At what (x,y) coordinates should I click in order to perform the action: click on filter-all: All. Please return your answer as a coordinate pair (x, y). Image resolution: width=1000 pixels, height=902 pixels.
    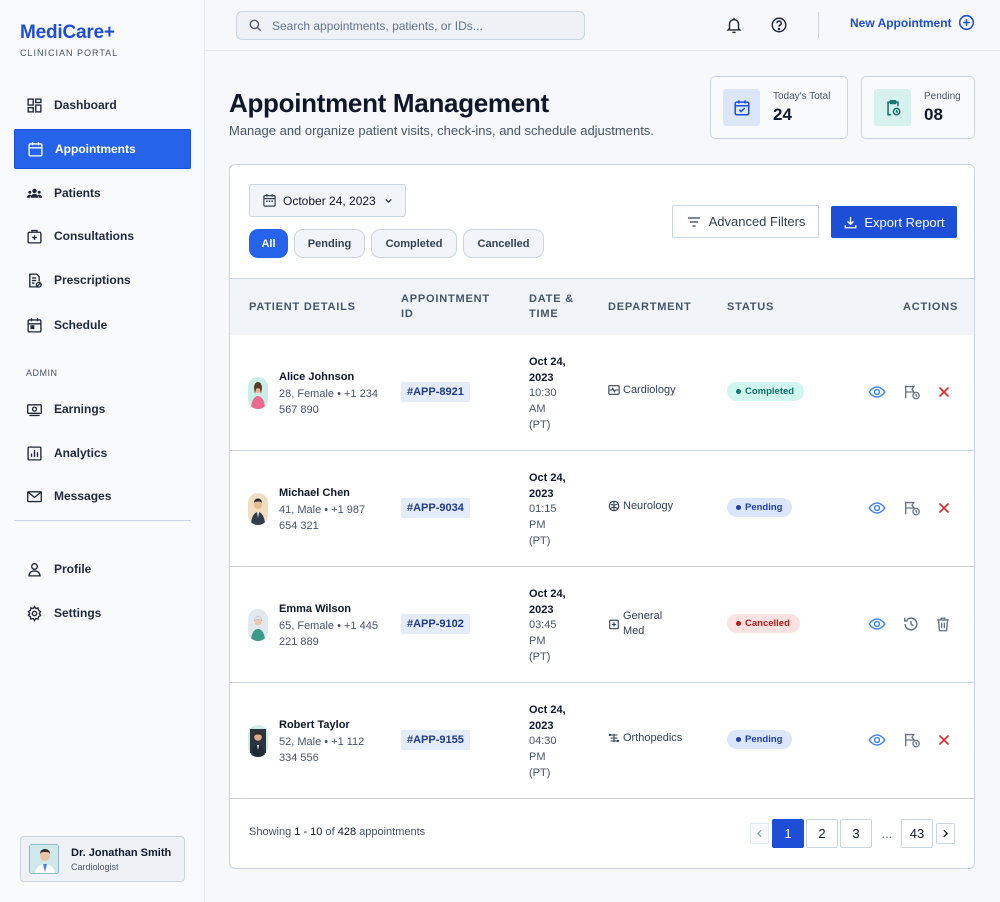
    Looking at the image, I should click on (268, 243).